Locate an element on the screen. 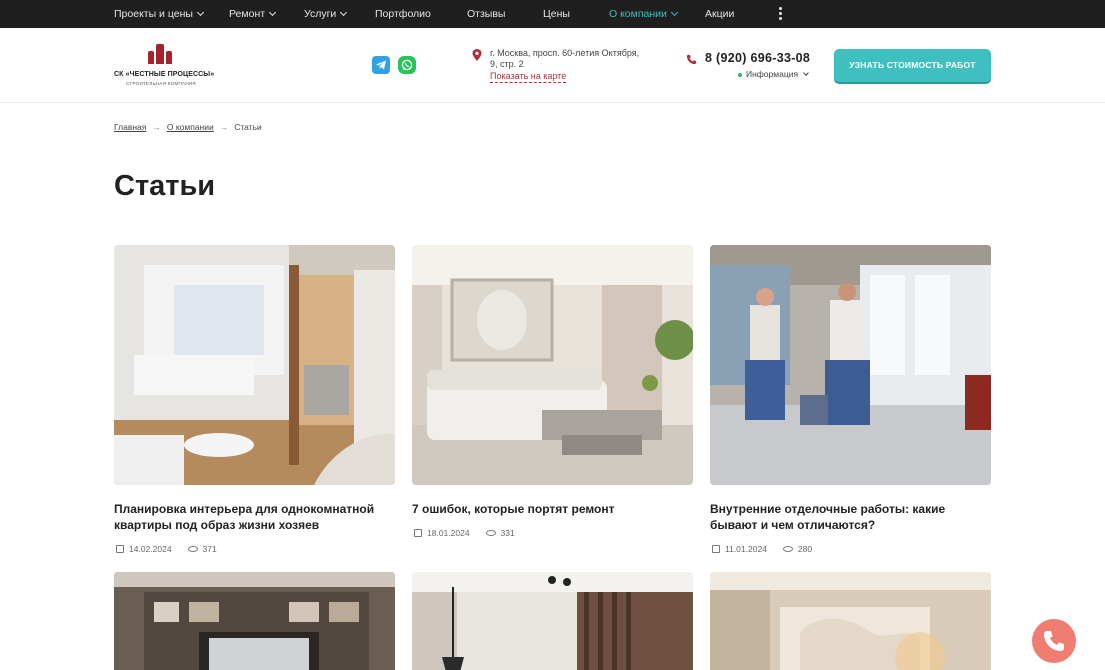 Image resolution: width=1105 pixels, height=670 pixels. article-views: 331 is located at coordinates (507, 533).